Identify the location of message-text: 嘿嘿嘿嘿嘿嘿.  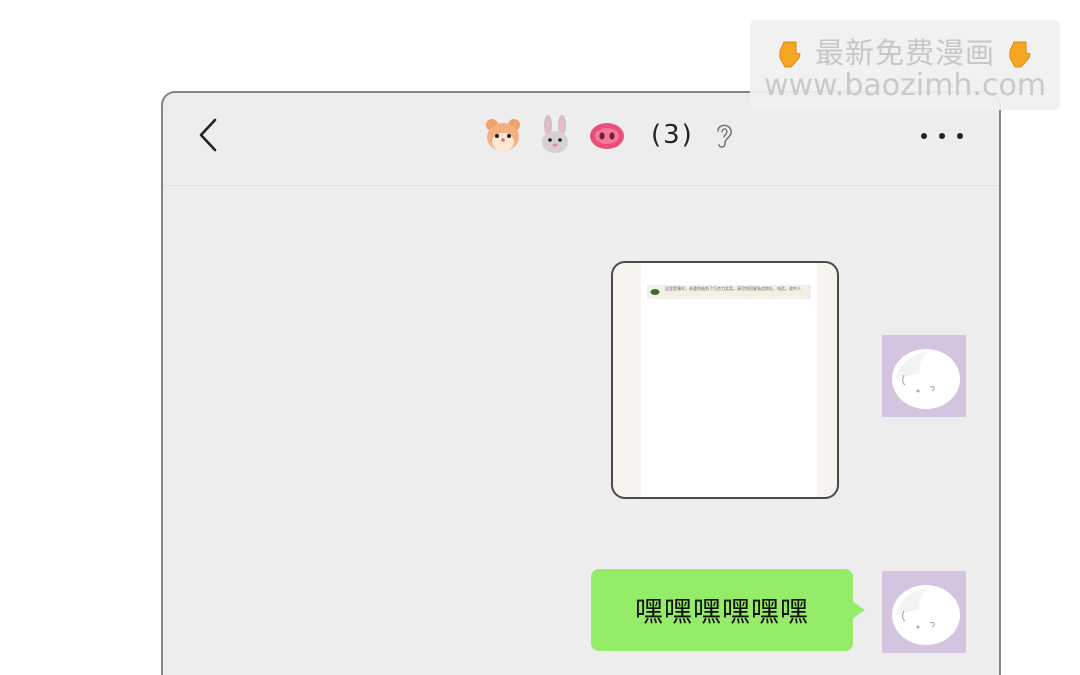
(721, 611).